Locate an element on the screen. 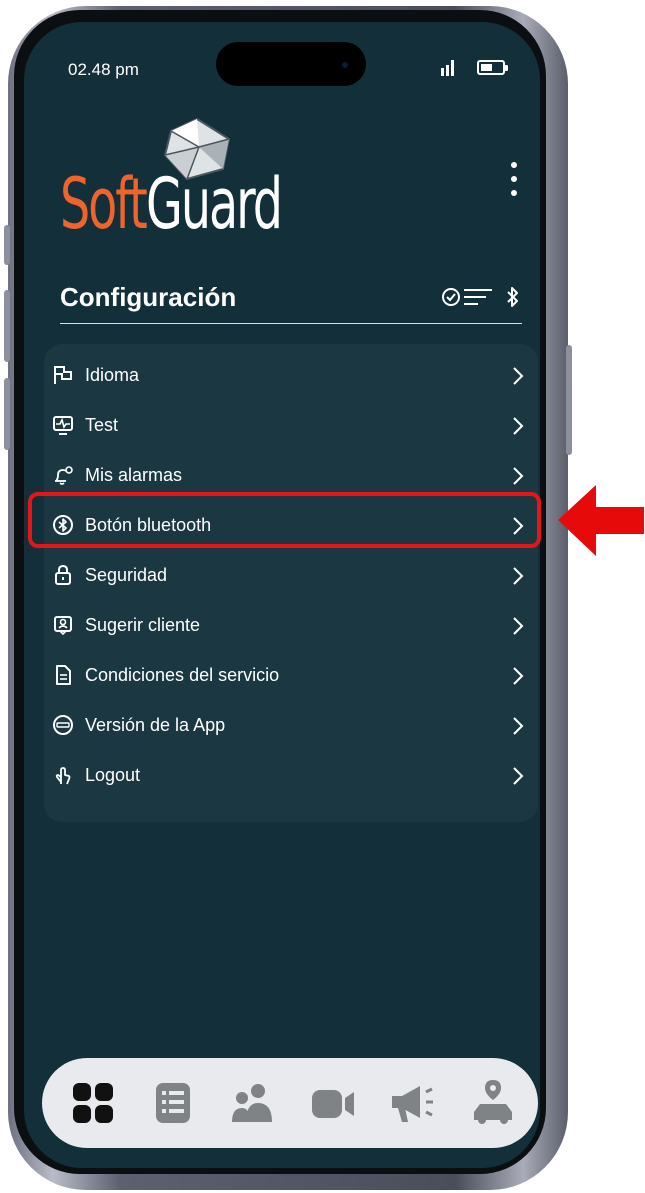 This screenshot has width=645, height=1193. users-icon is located at coordinates (253, 1103).